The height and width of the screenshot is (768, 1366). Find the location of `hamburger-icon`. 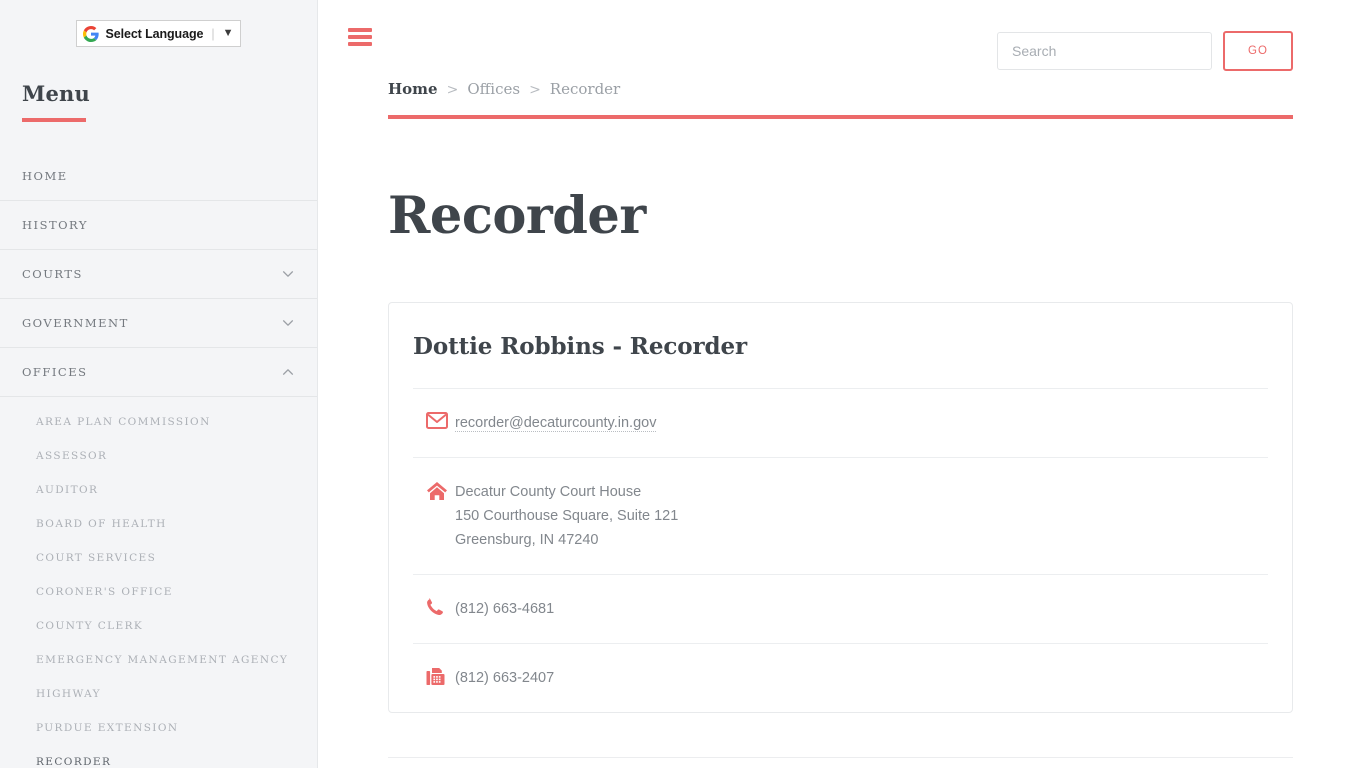

hamburger-icon is located at coordinates (360, 37).